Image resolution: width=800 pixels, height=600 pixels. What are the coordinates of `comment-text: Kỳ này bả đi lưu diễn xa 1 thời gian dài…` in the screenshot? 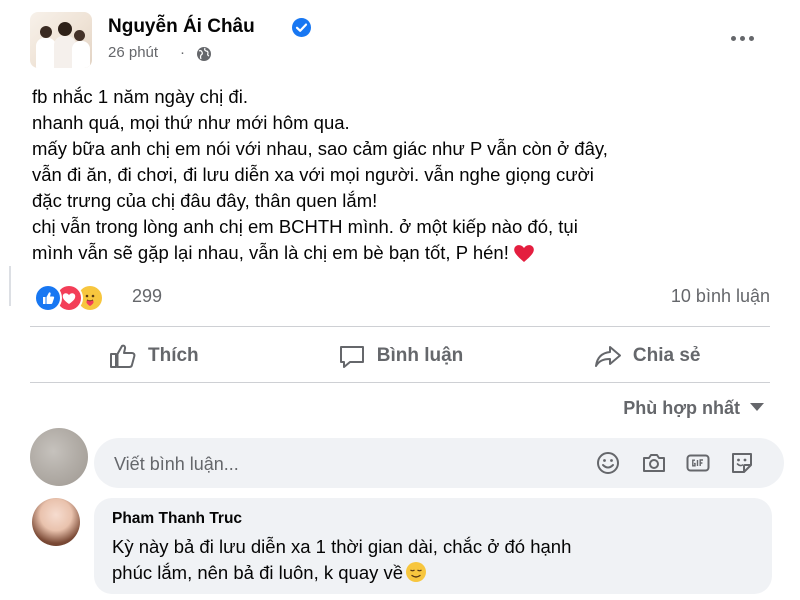 It's located at (432, 560).